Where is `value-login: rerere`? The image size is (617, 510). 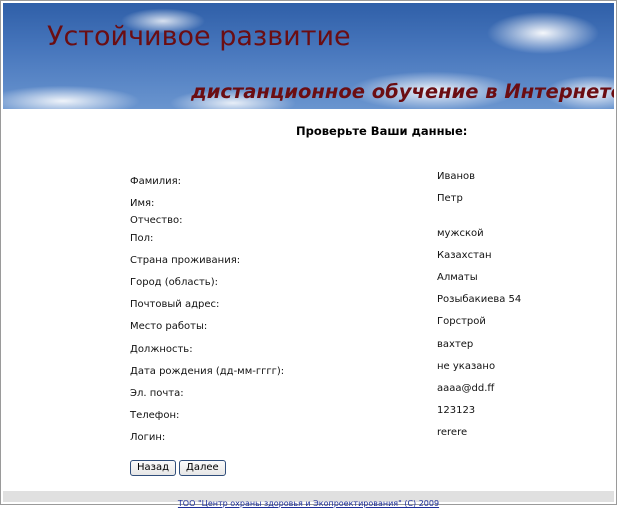 value-login: rerere is located at coordinates (452, 432).